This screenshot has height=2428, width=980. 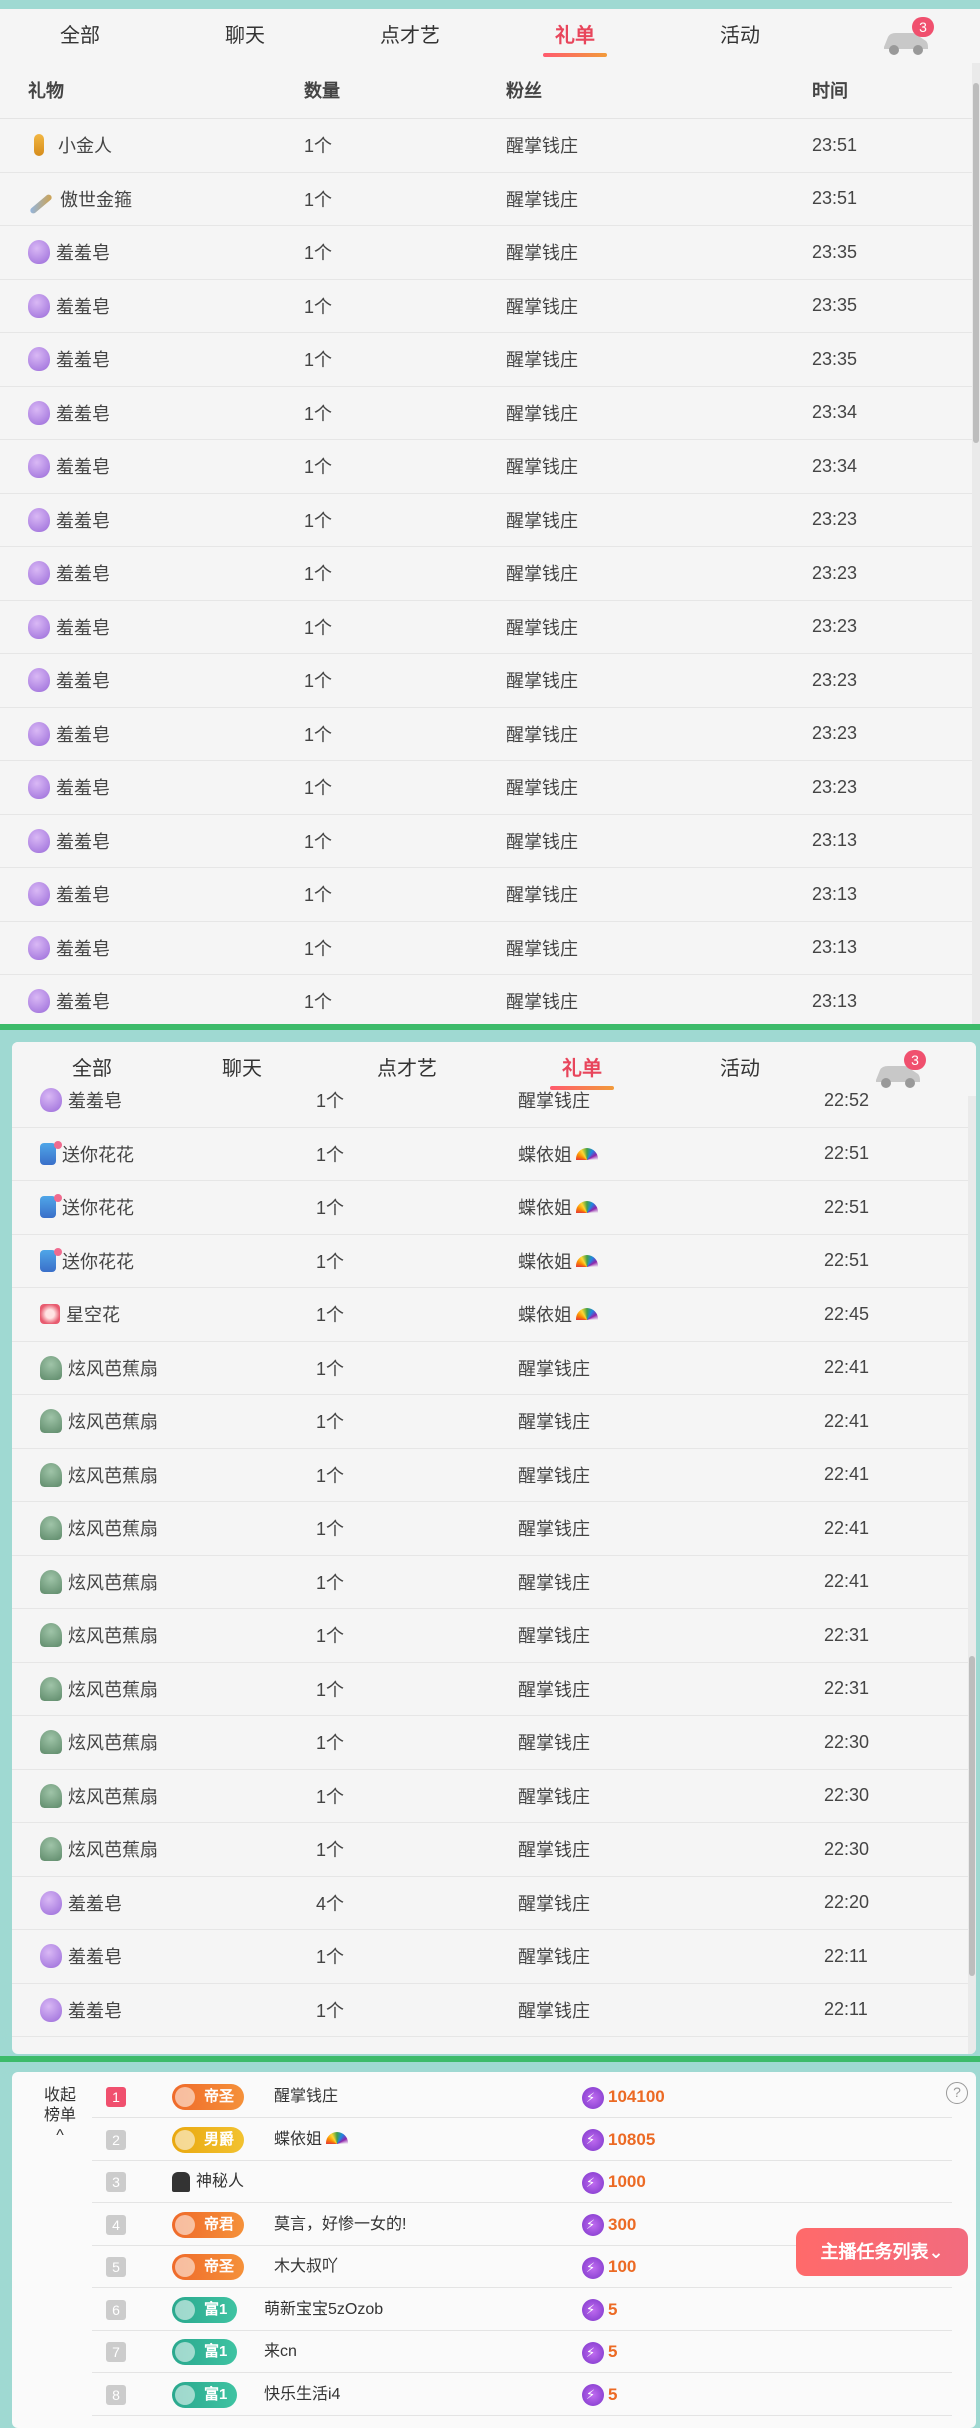 I want to click on rank-number: 1, so click(x=116, y=2097).